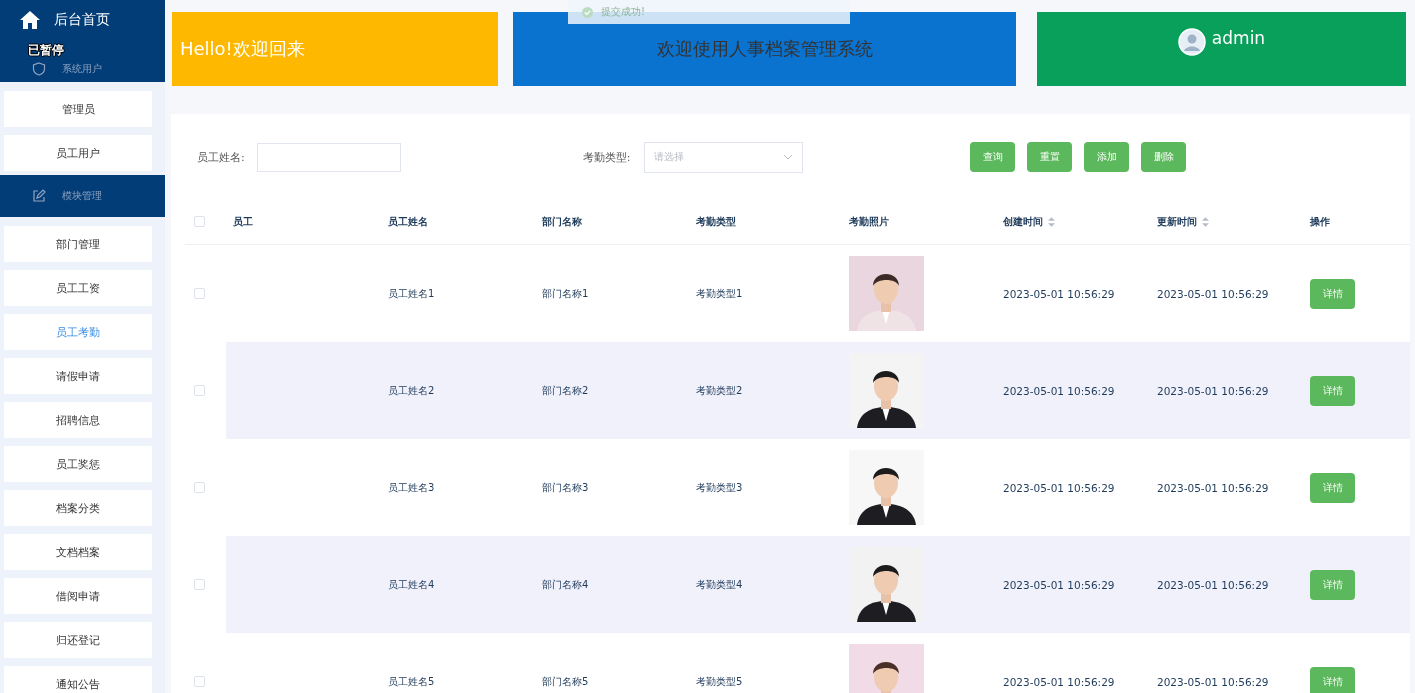  Describe the element at coordinates (78, 679) in the screenshot. I see `sidebar-item: 通知公告` at that location.